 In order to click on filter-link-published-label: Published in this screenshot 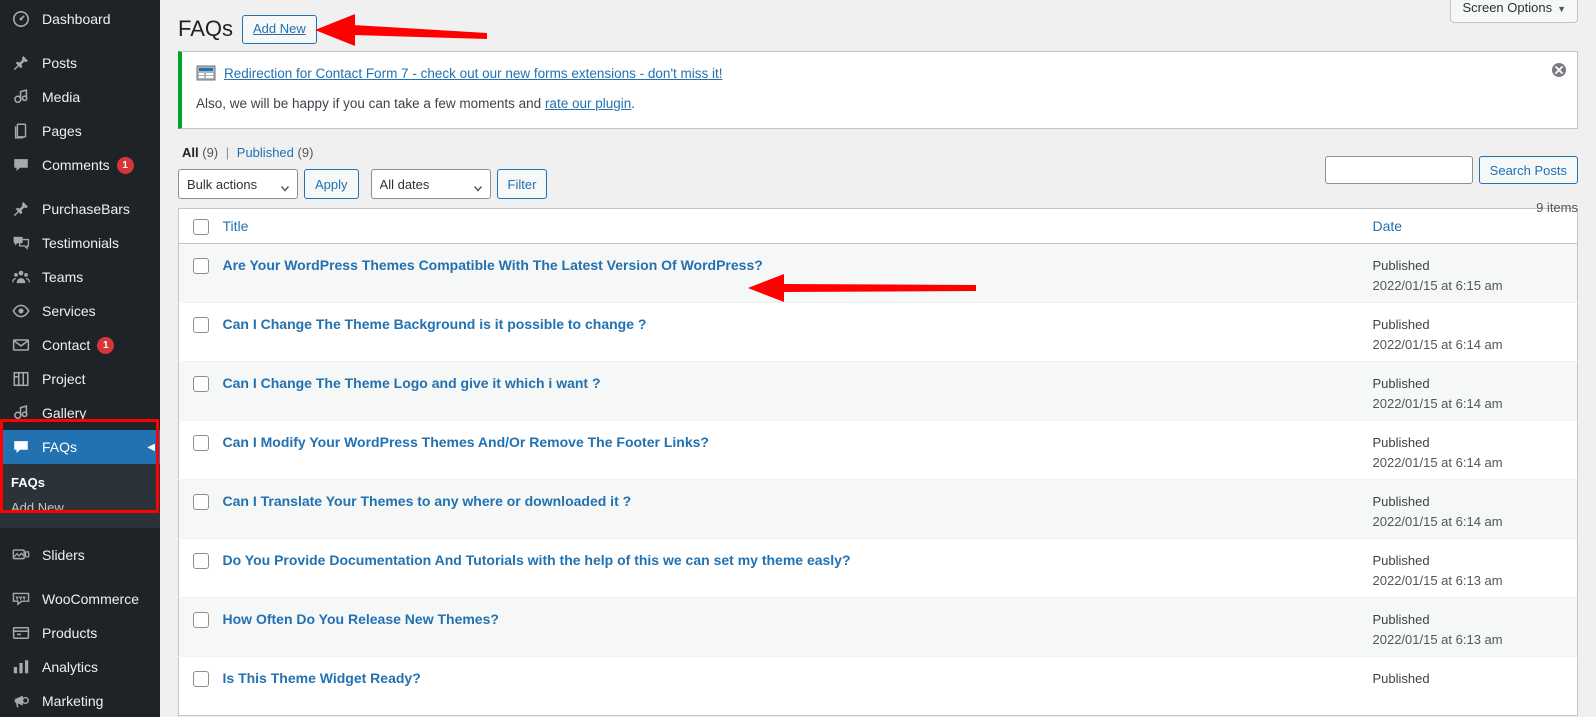, I will do `click(265, 152)`.